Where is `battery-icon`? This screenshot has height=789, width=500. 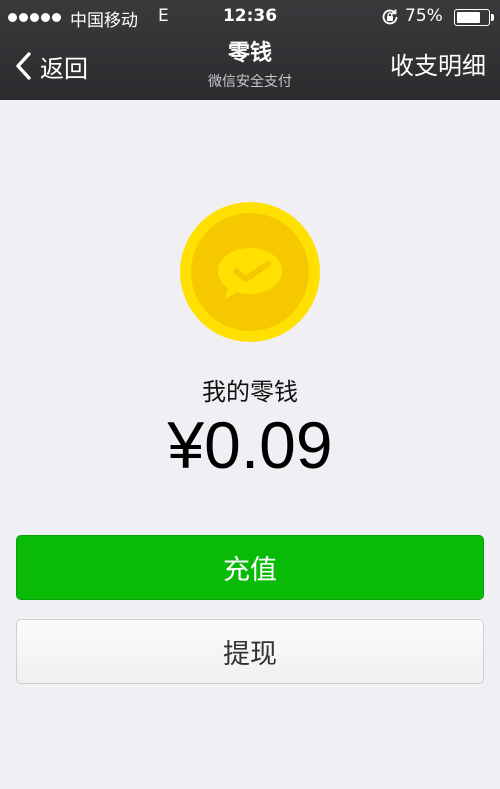 battery-icon is located at coordinates (472, 17).